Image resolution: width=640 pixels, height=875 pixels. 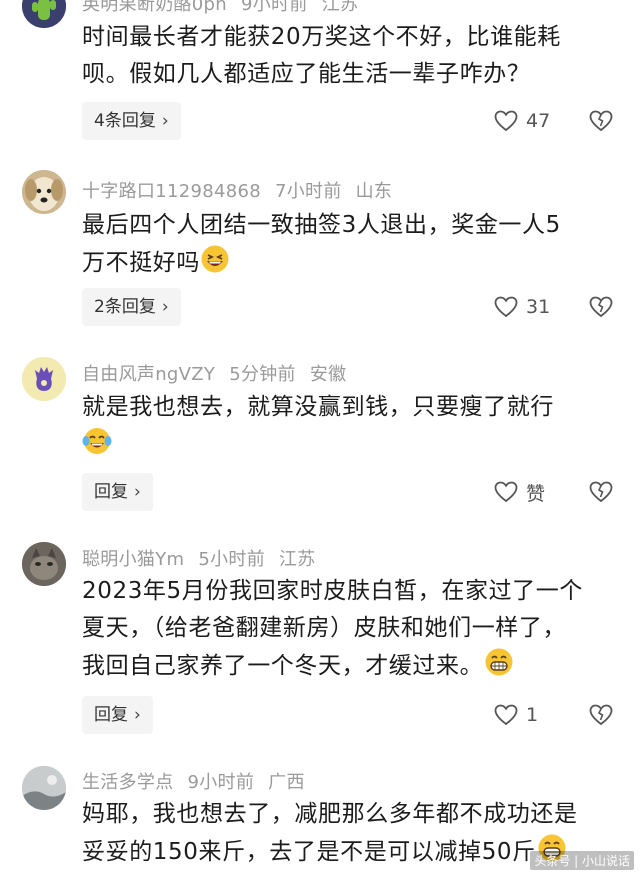 I want to click on watermark: 头条号 | 小山说话, so click(x=582, y=860).